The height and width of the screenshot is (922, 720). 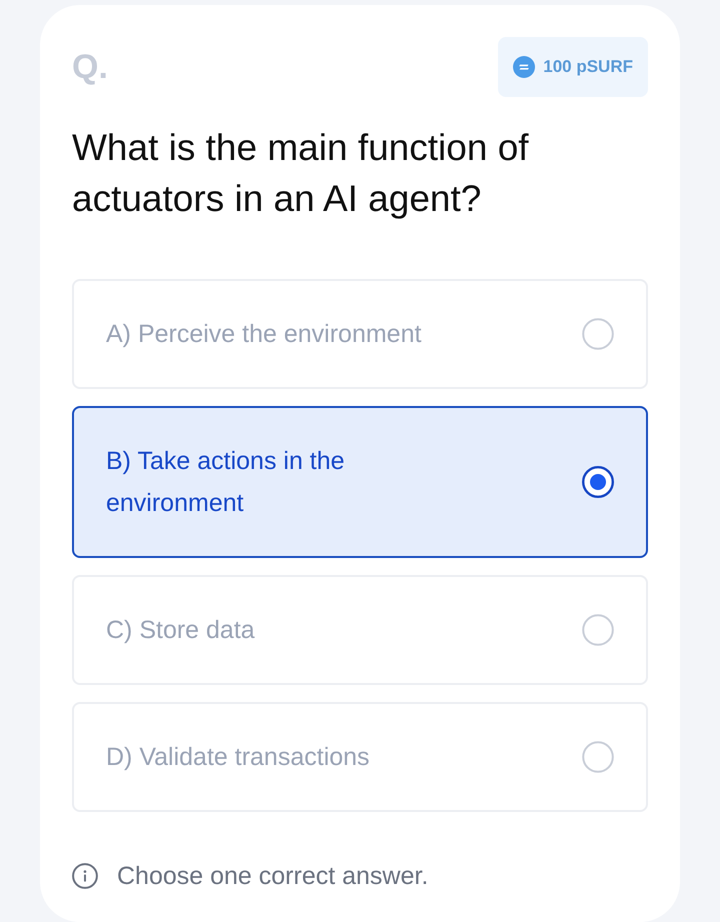 I want to click on question-label: Q., so click(x=90, y=67).